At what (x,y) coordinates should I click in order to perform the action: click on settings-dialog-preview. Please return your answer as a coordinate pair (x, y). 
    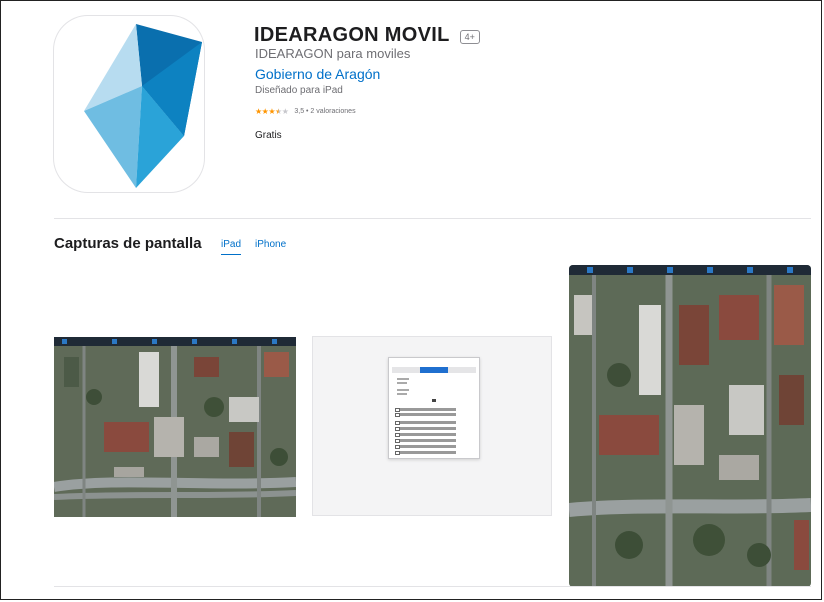
    Looking at the image, I should click on (434, 408).